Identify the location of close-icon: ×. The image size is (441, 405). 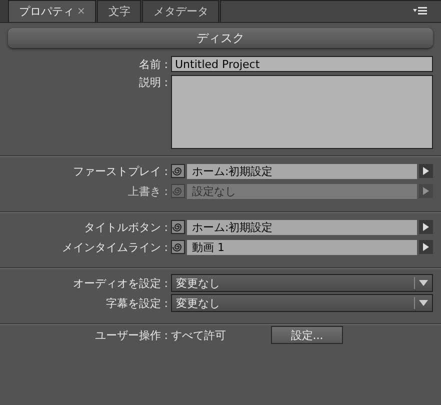
(81, 11).